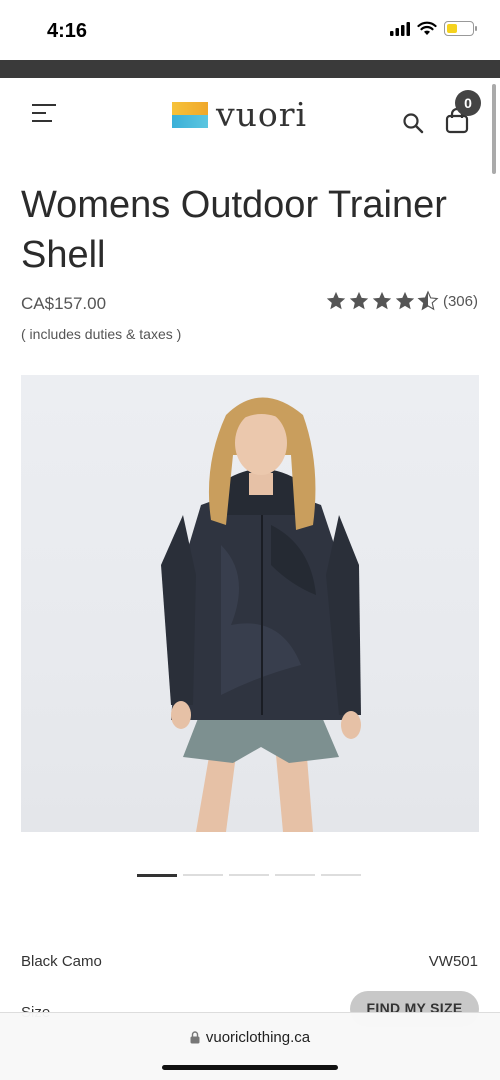  I want to click on menu-icon, so click(44, 113).